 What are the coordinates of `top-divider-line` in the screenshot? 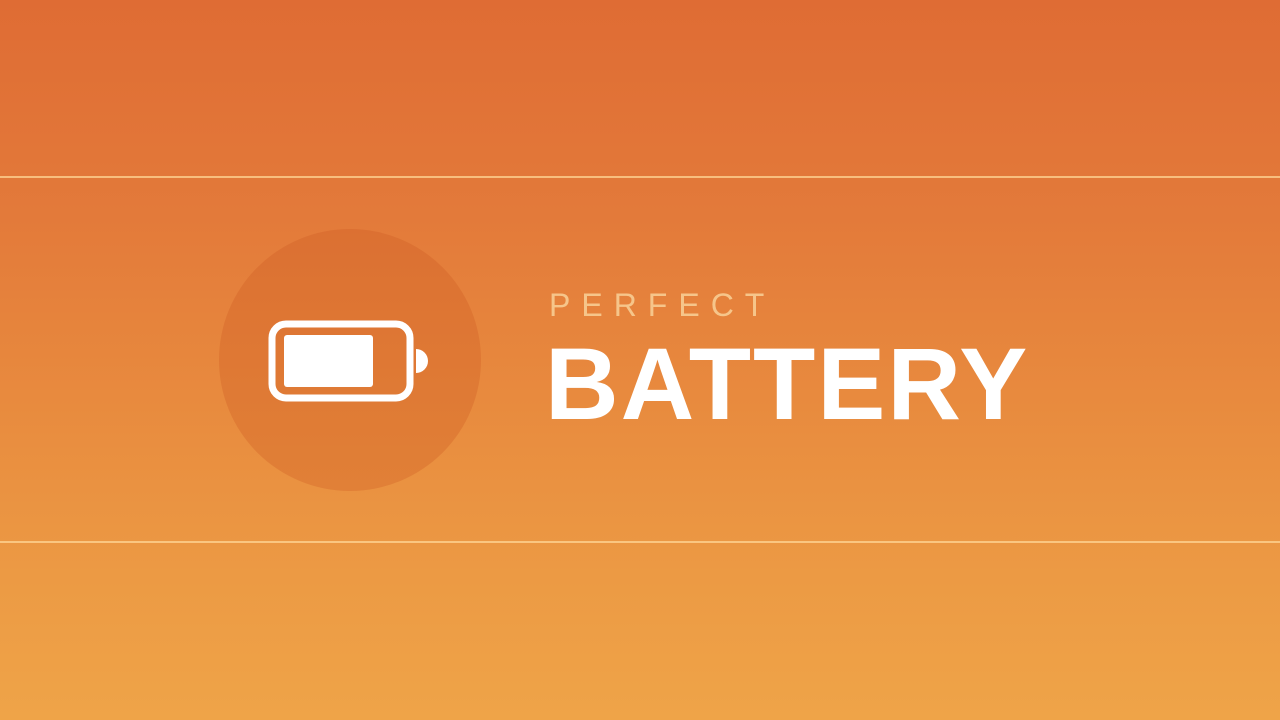 It's located at (640, 177).